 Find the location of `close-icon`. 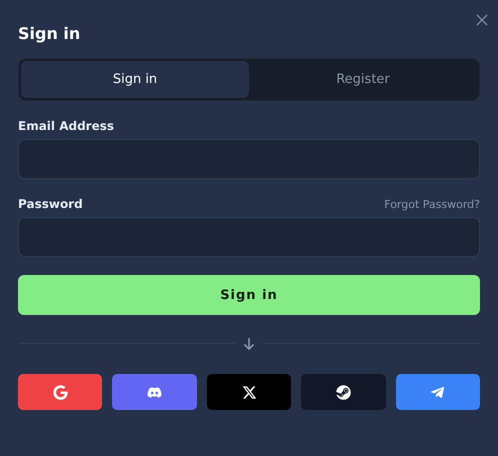

close-icon is located at coordinates (482, 20).